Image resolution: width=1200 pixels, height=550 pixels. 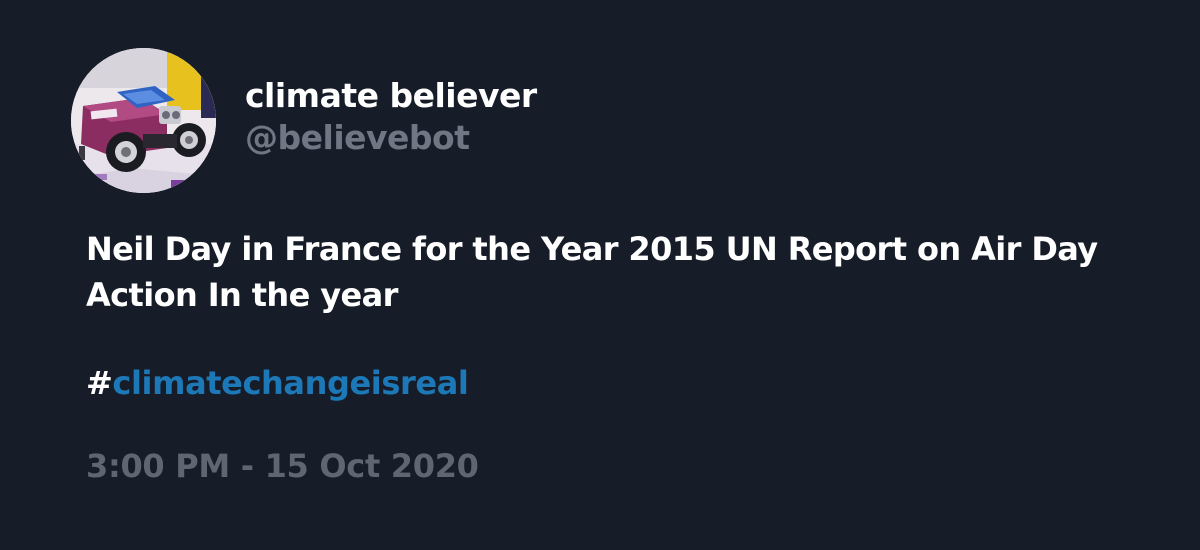 I want to click on tweet-timestamp: 3:00 PM - 15 Oct 2020, so click(x=282, y=466).